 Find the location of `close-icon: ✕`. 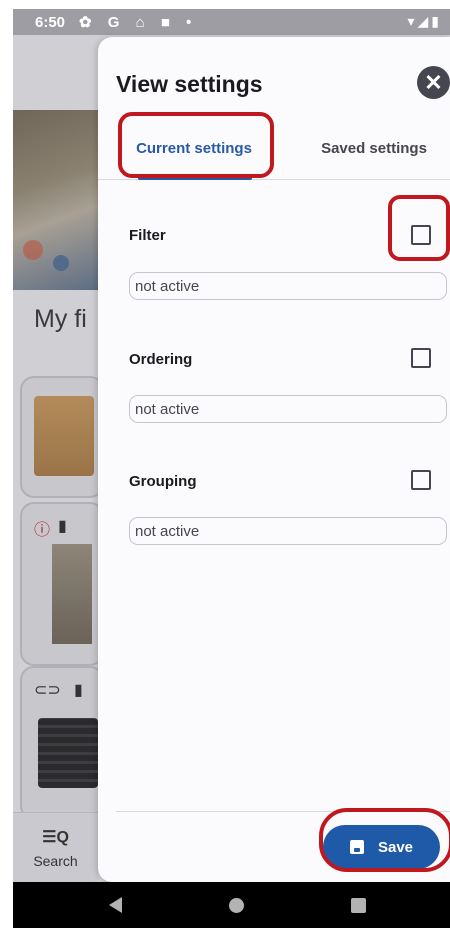

close-icon: ✕ is located at coordinates (433, 82).